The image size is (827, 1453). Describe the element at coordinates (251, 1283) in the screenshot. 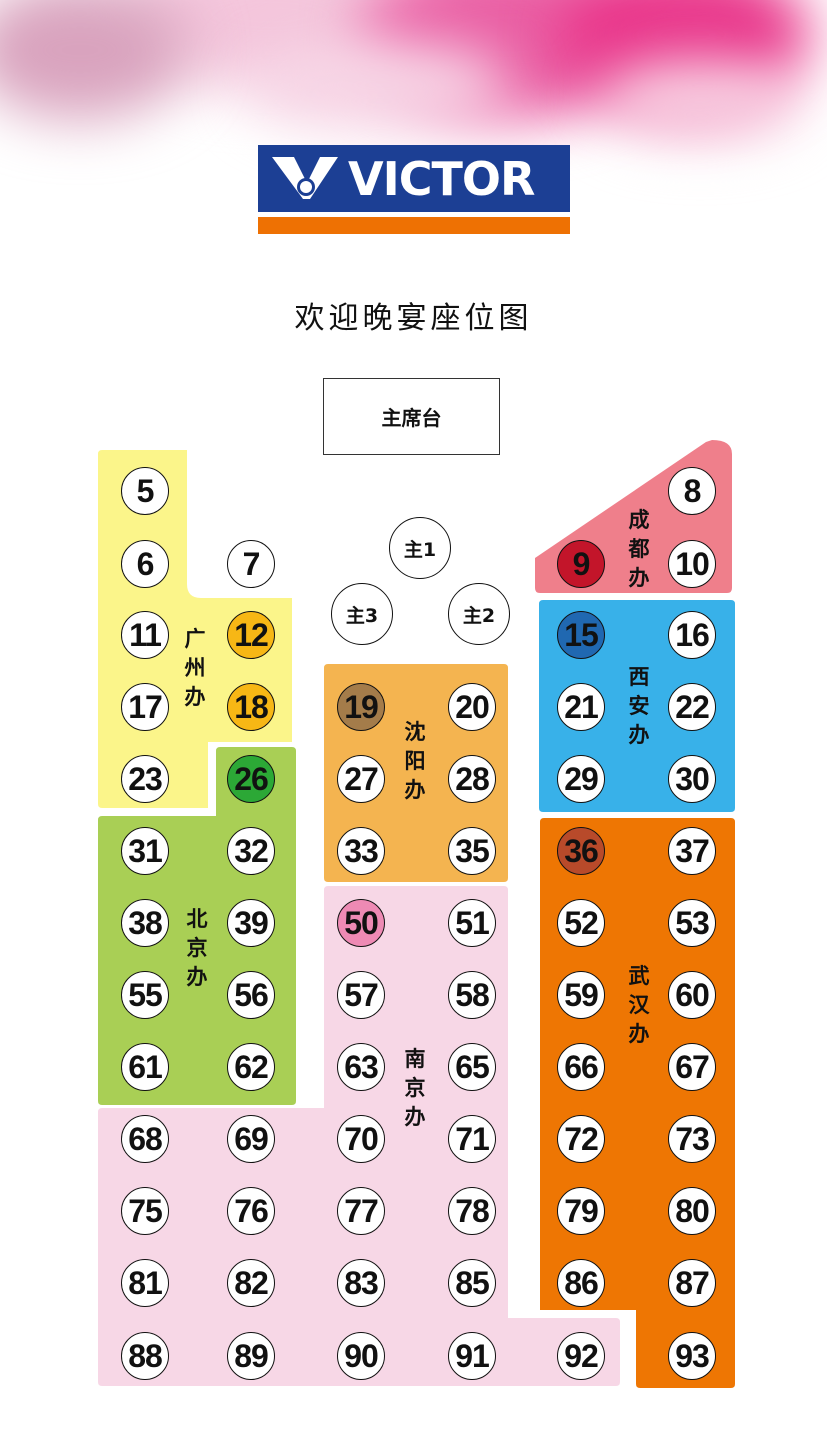

I see `seat-82: 82` at that location.